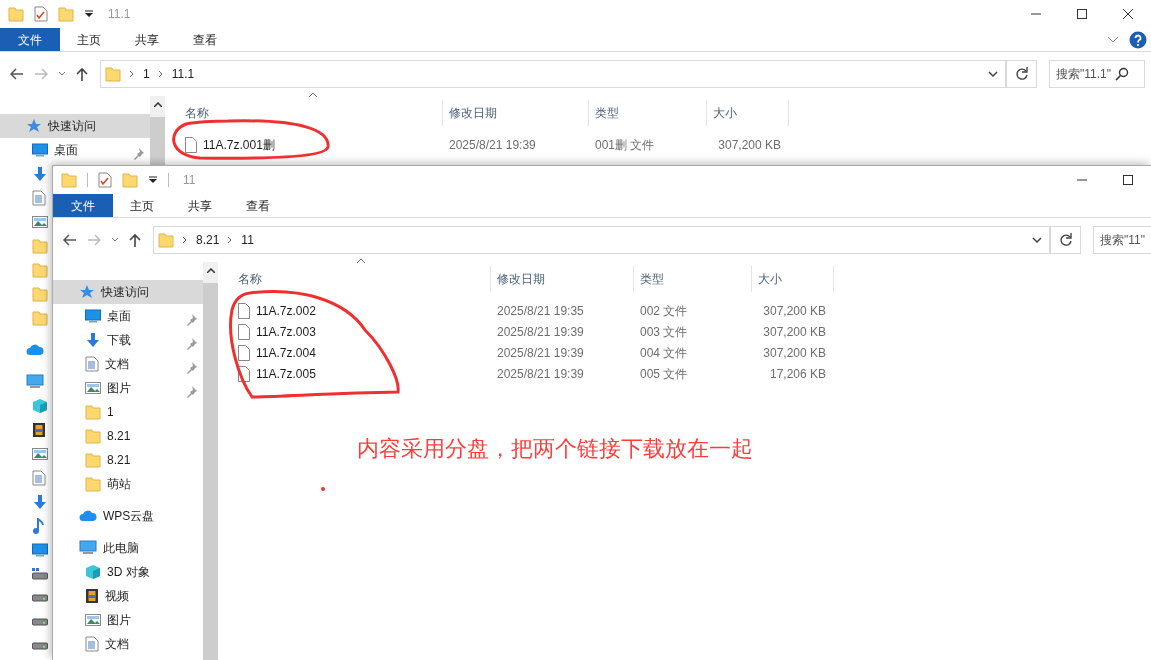  Describe the element at coordinates (40, 574) in the screenshot. I see `network-drive-icon` at that location.